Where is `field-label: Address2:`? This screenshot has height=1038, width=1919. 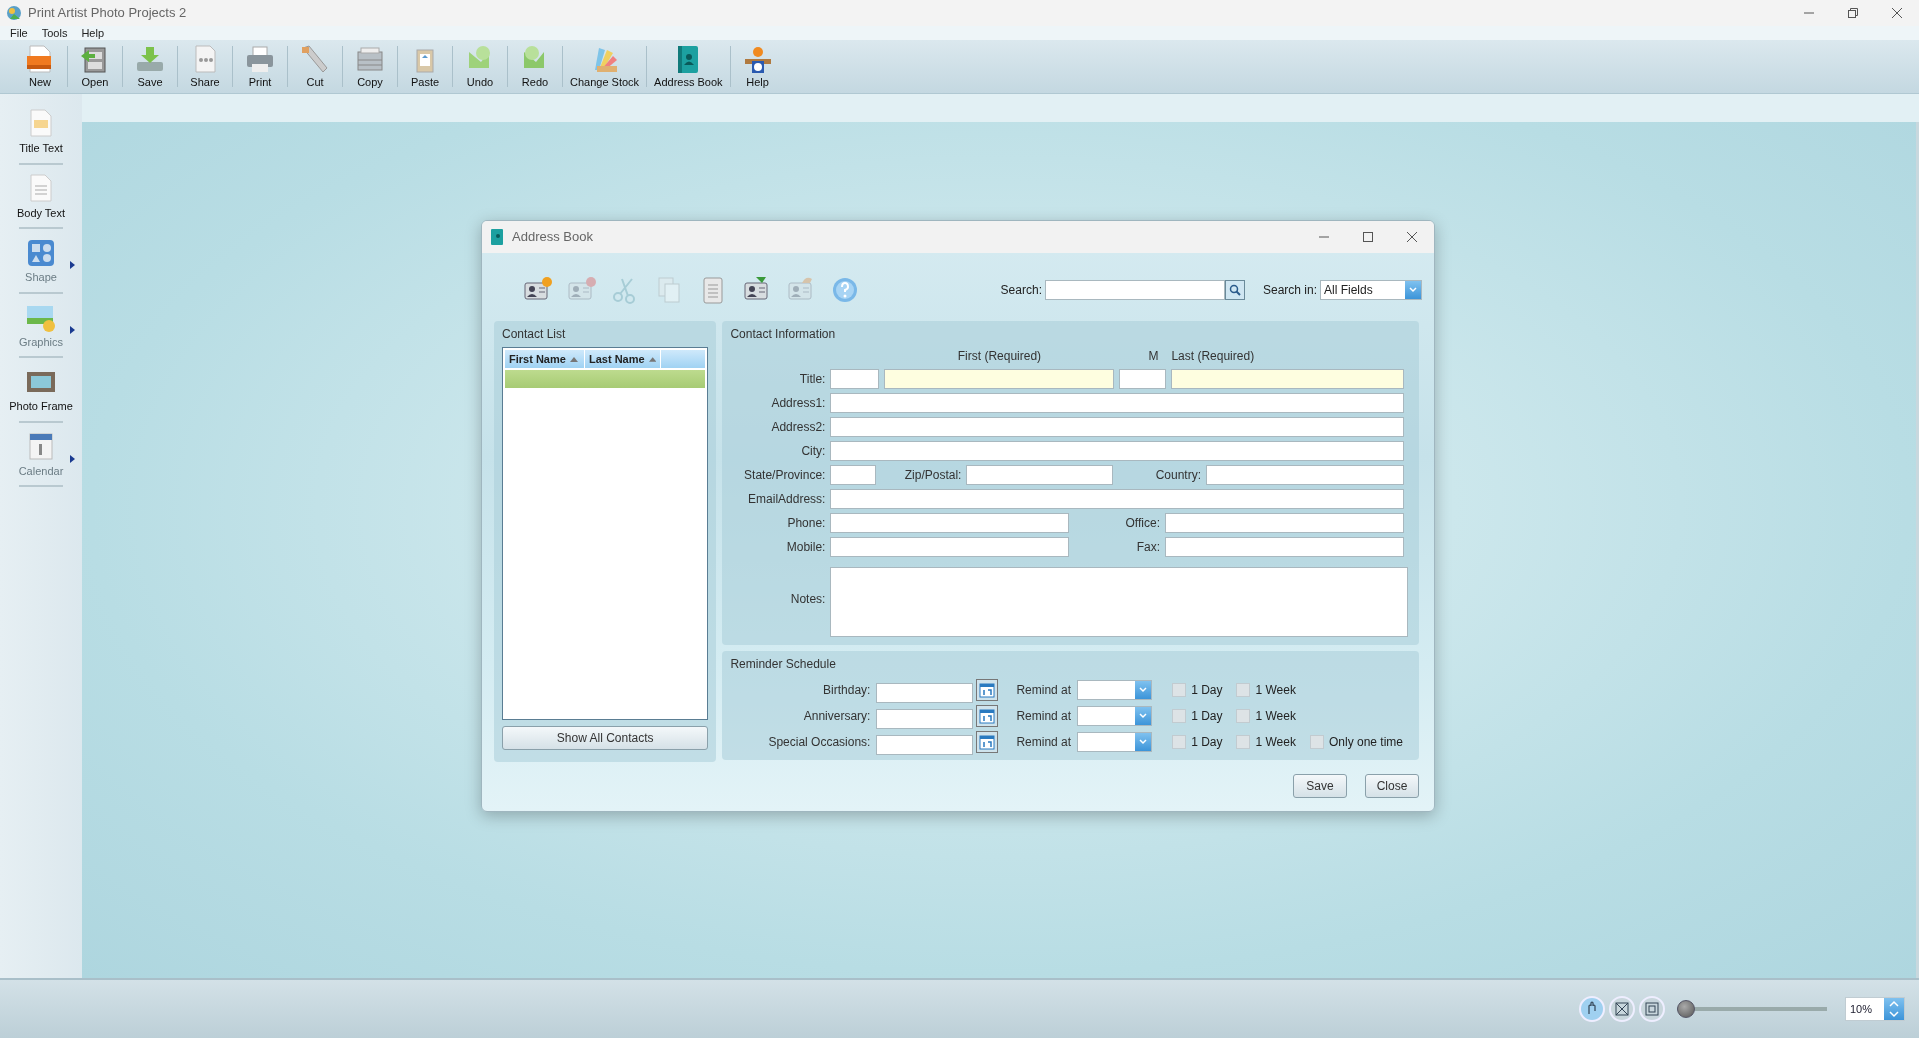 field-label: Address2: is located at coordinates (798, 427).